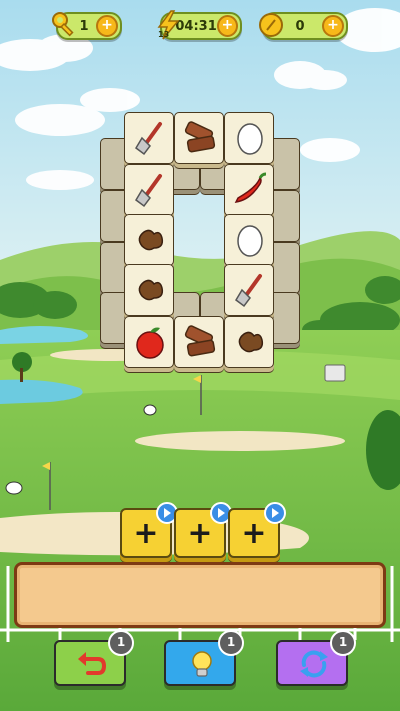  Describe the element at coordinates (271, 25) in the screenshot. I see `coin-icon` at that location.